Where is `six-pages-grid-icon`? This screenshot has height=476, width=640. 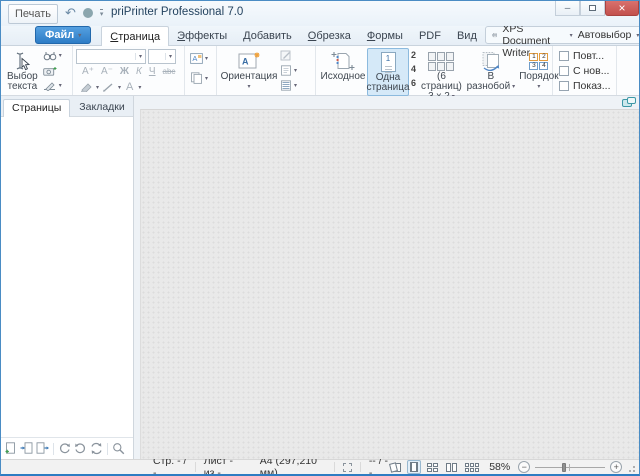 six-pages-grid-icon is located at coordinates (441, 61).